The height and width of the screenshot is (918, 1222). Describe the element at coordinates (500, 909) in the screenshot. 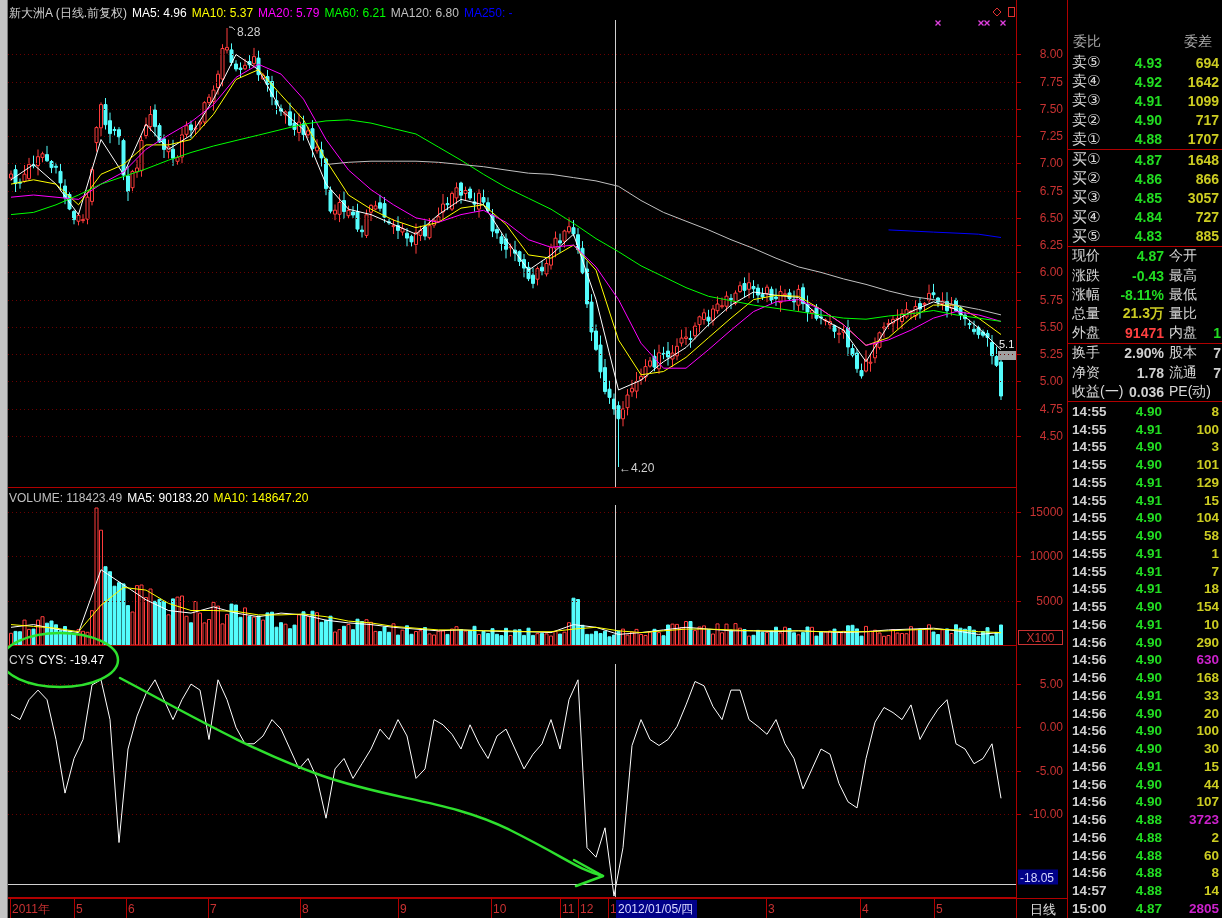

I see `date-label: 10` at that location.